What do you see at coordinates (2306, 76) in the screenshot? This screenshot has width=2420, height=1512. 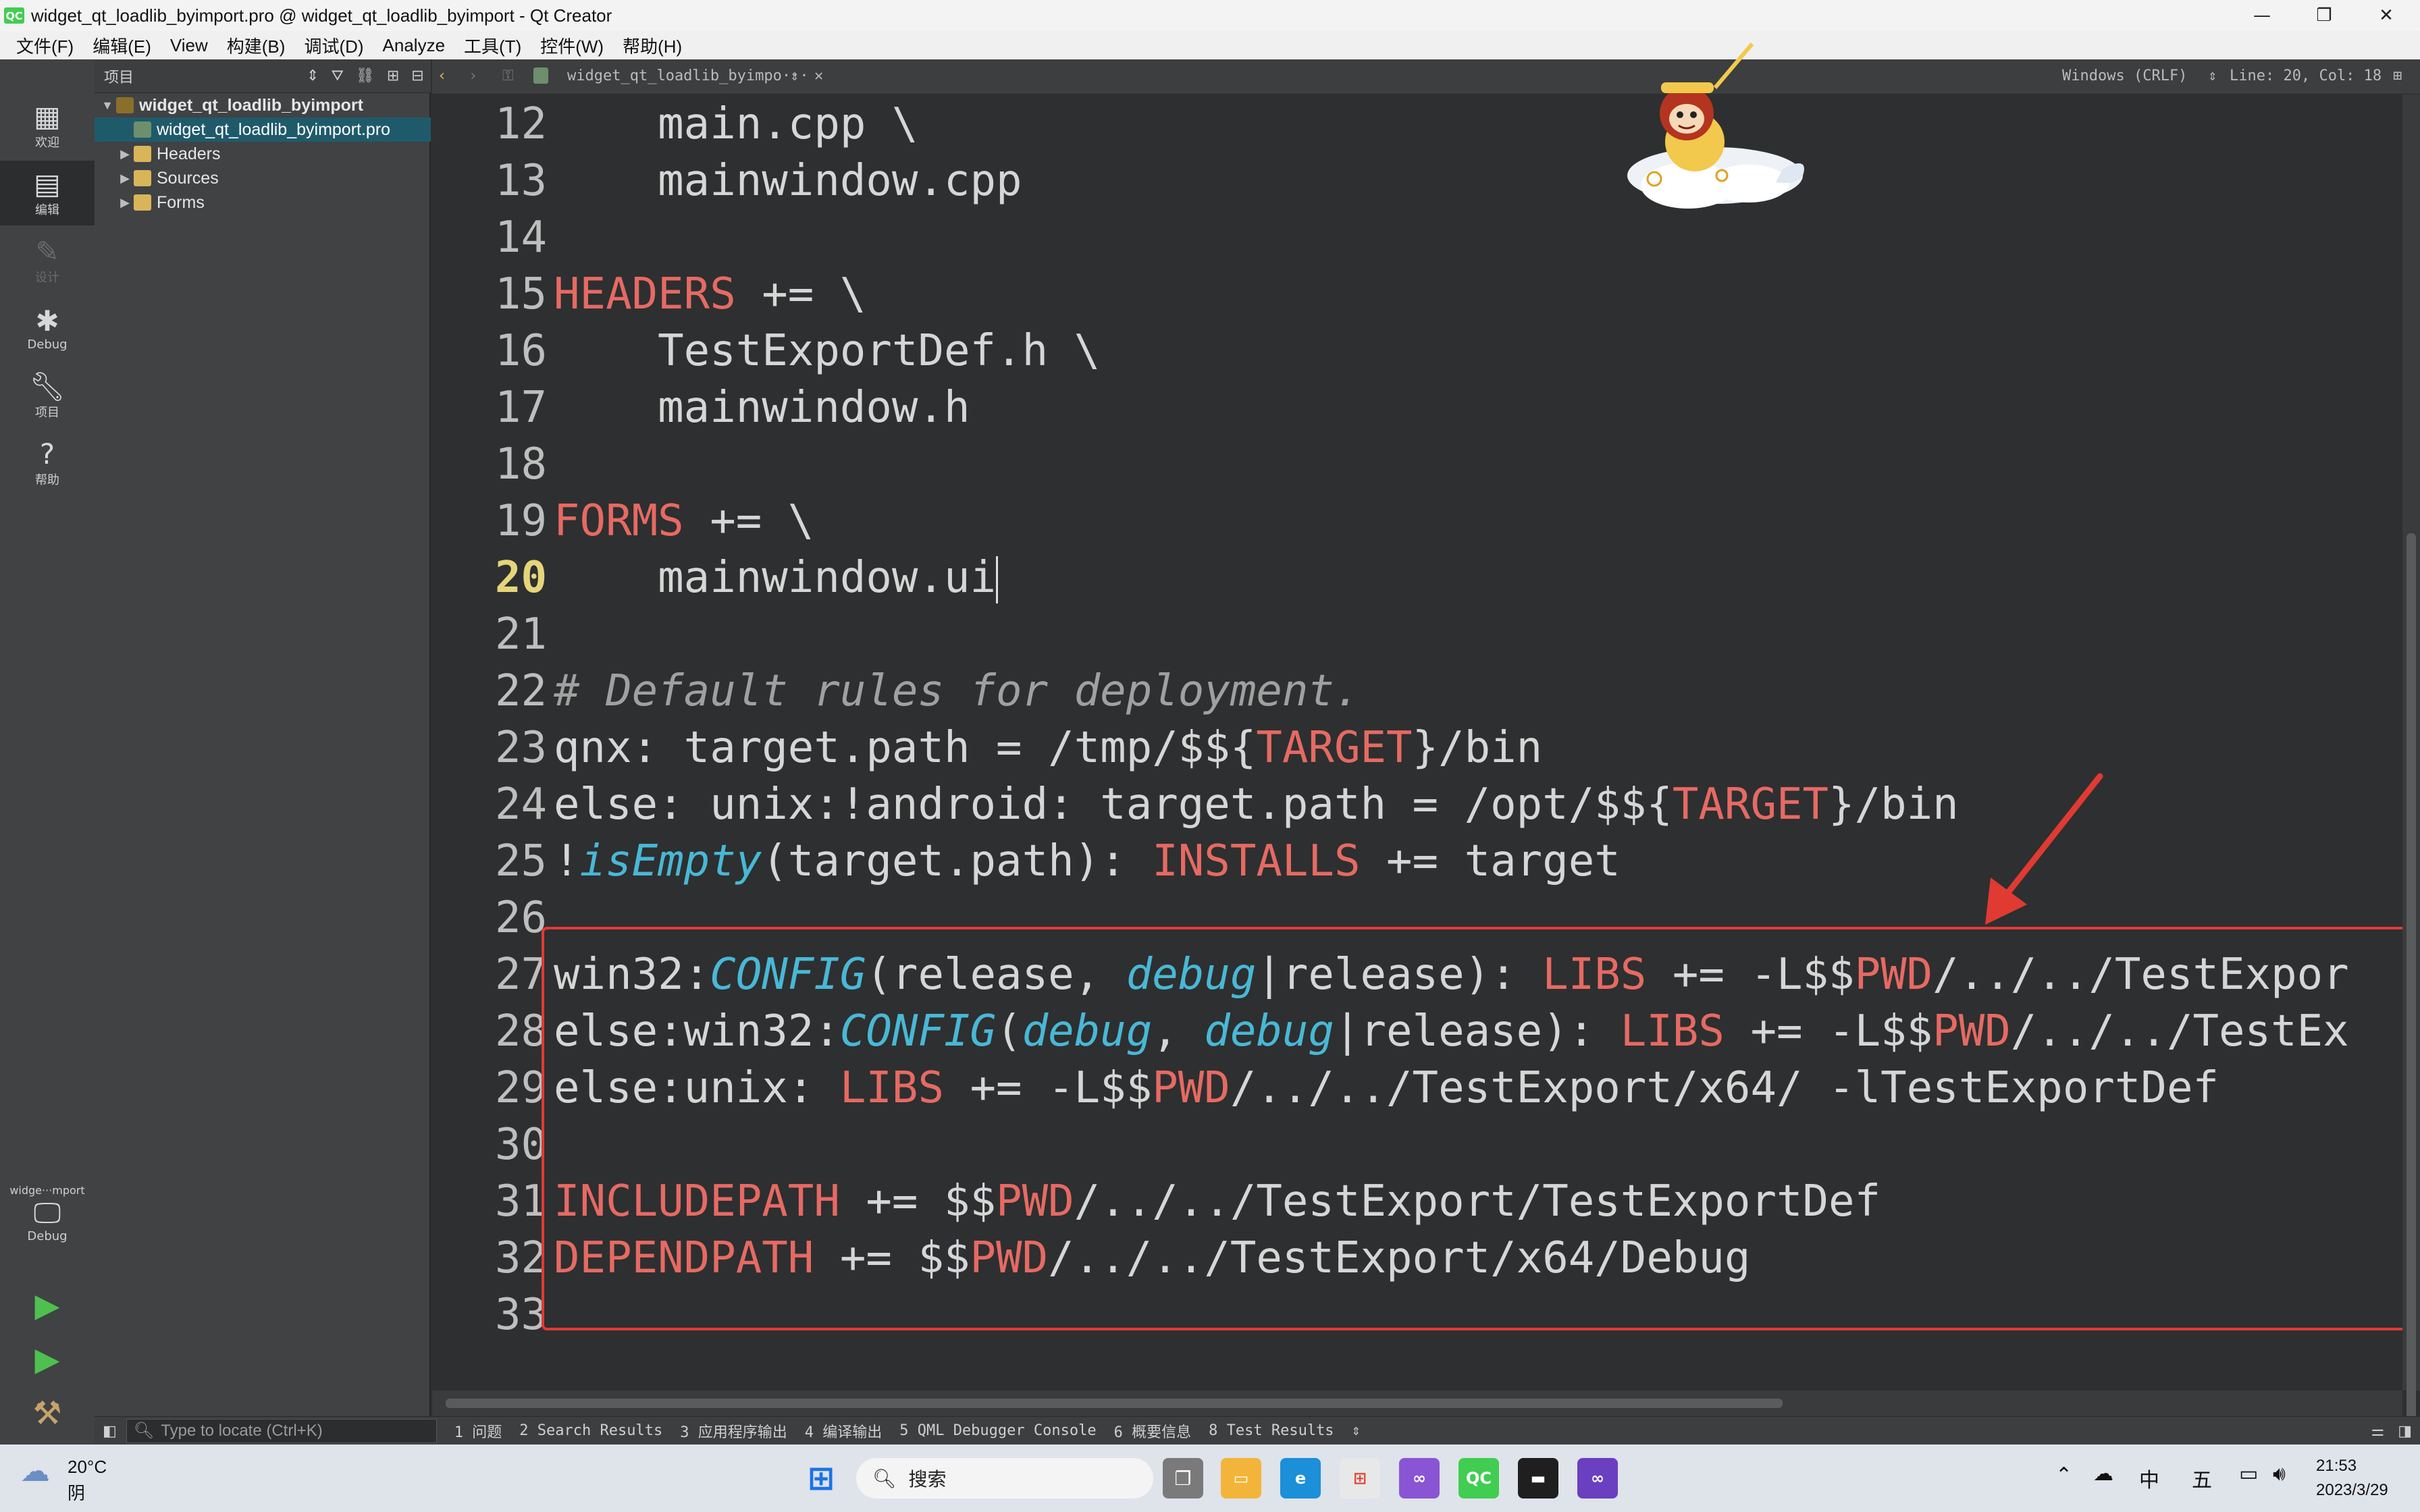 I see `cursor-position: Line: 20, Col: 18` at bounding box center [2306, 76].